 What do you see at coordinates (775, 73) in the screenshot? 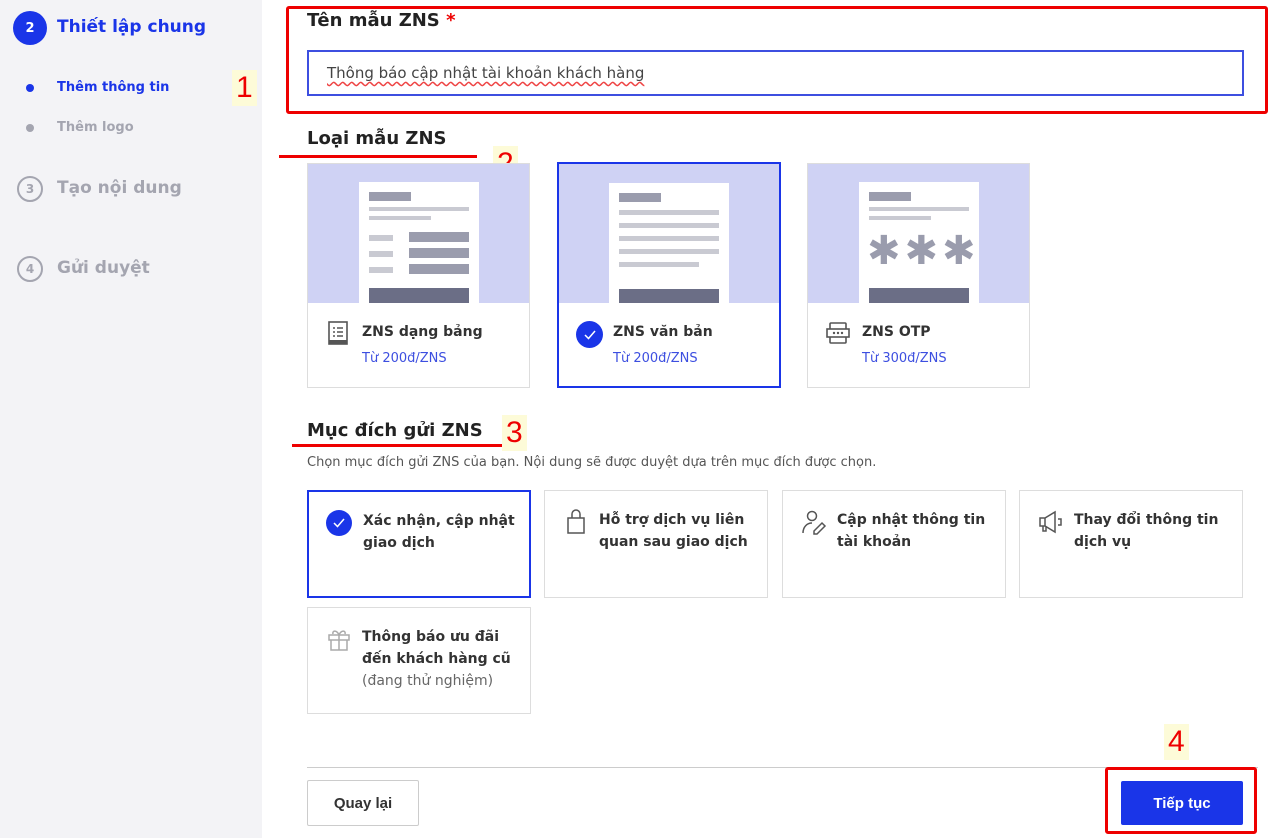
I see `template-name-input: Thông báo cập nhật tài khoản khách hàng` at bounding box center [775, 73].